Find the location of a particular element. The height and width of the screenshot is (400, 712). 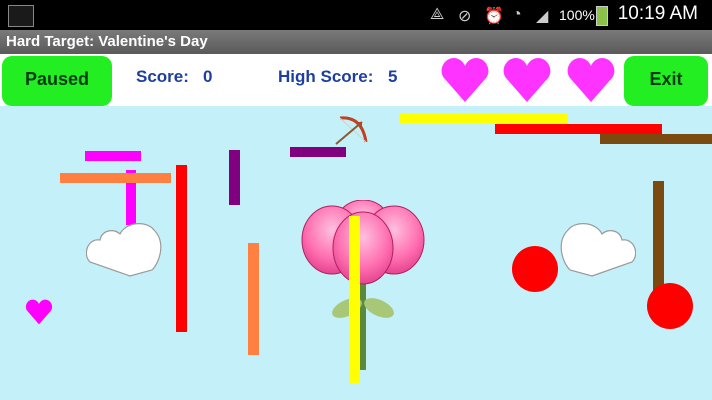

signal-icon: ◢ is located at coordinates (542, 16).